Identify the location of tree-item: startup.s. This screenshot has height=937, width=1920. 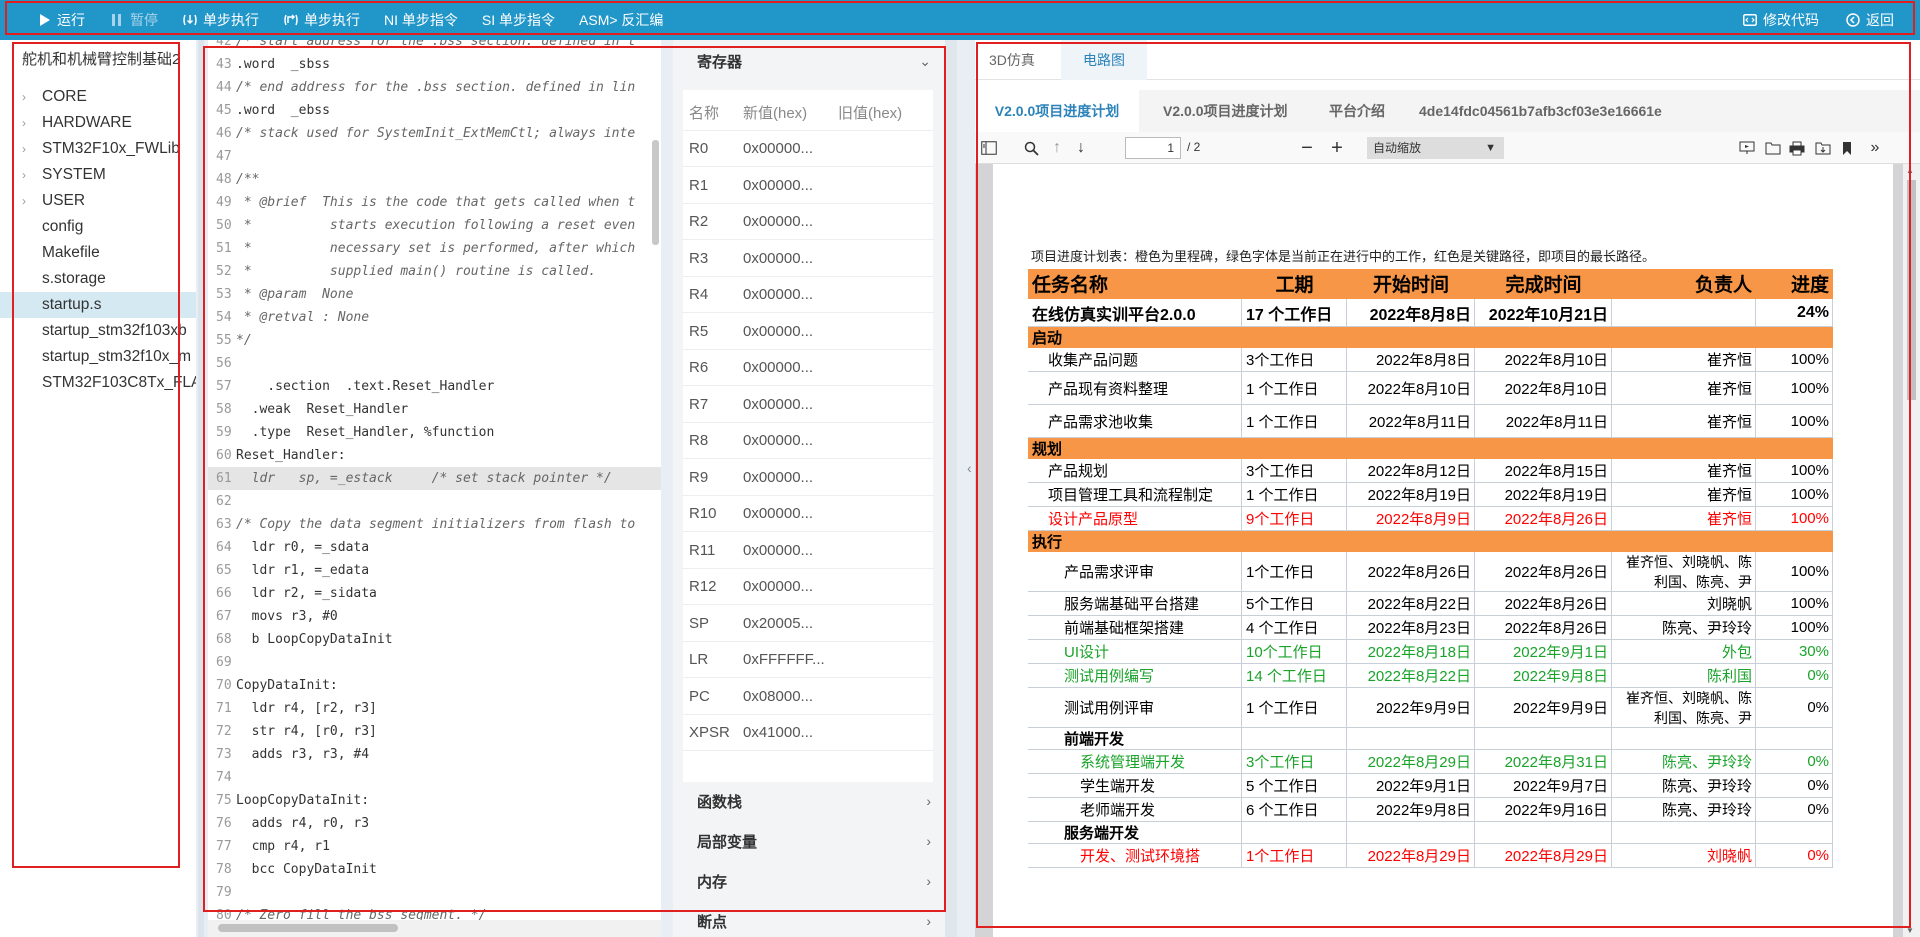
(98, 305).